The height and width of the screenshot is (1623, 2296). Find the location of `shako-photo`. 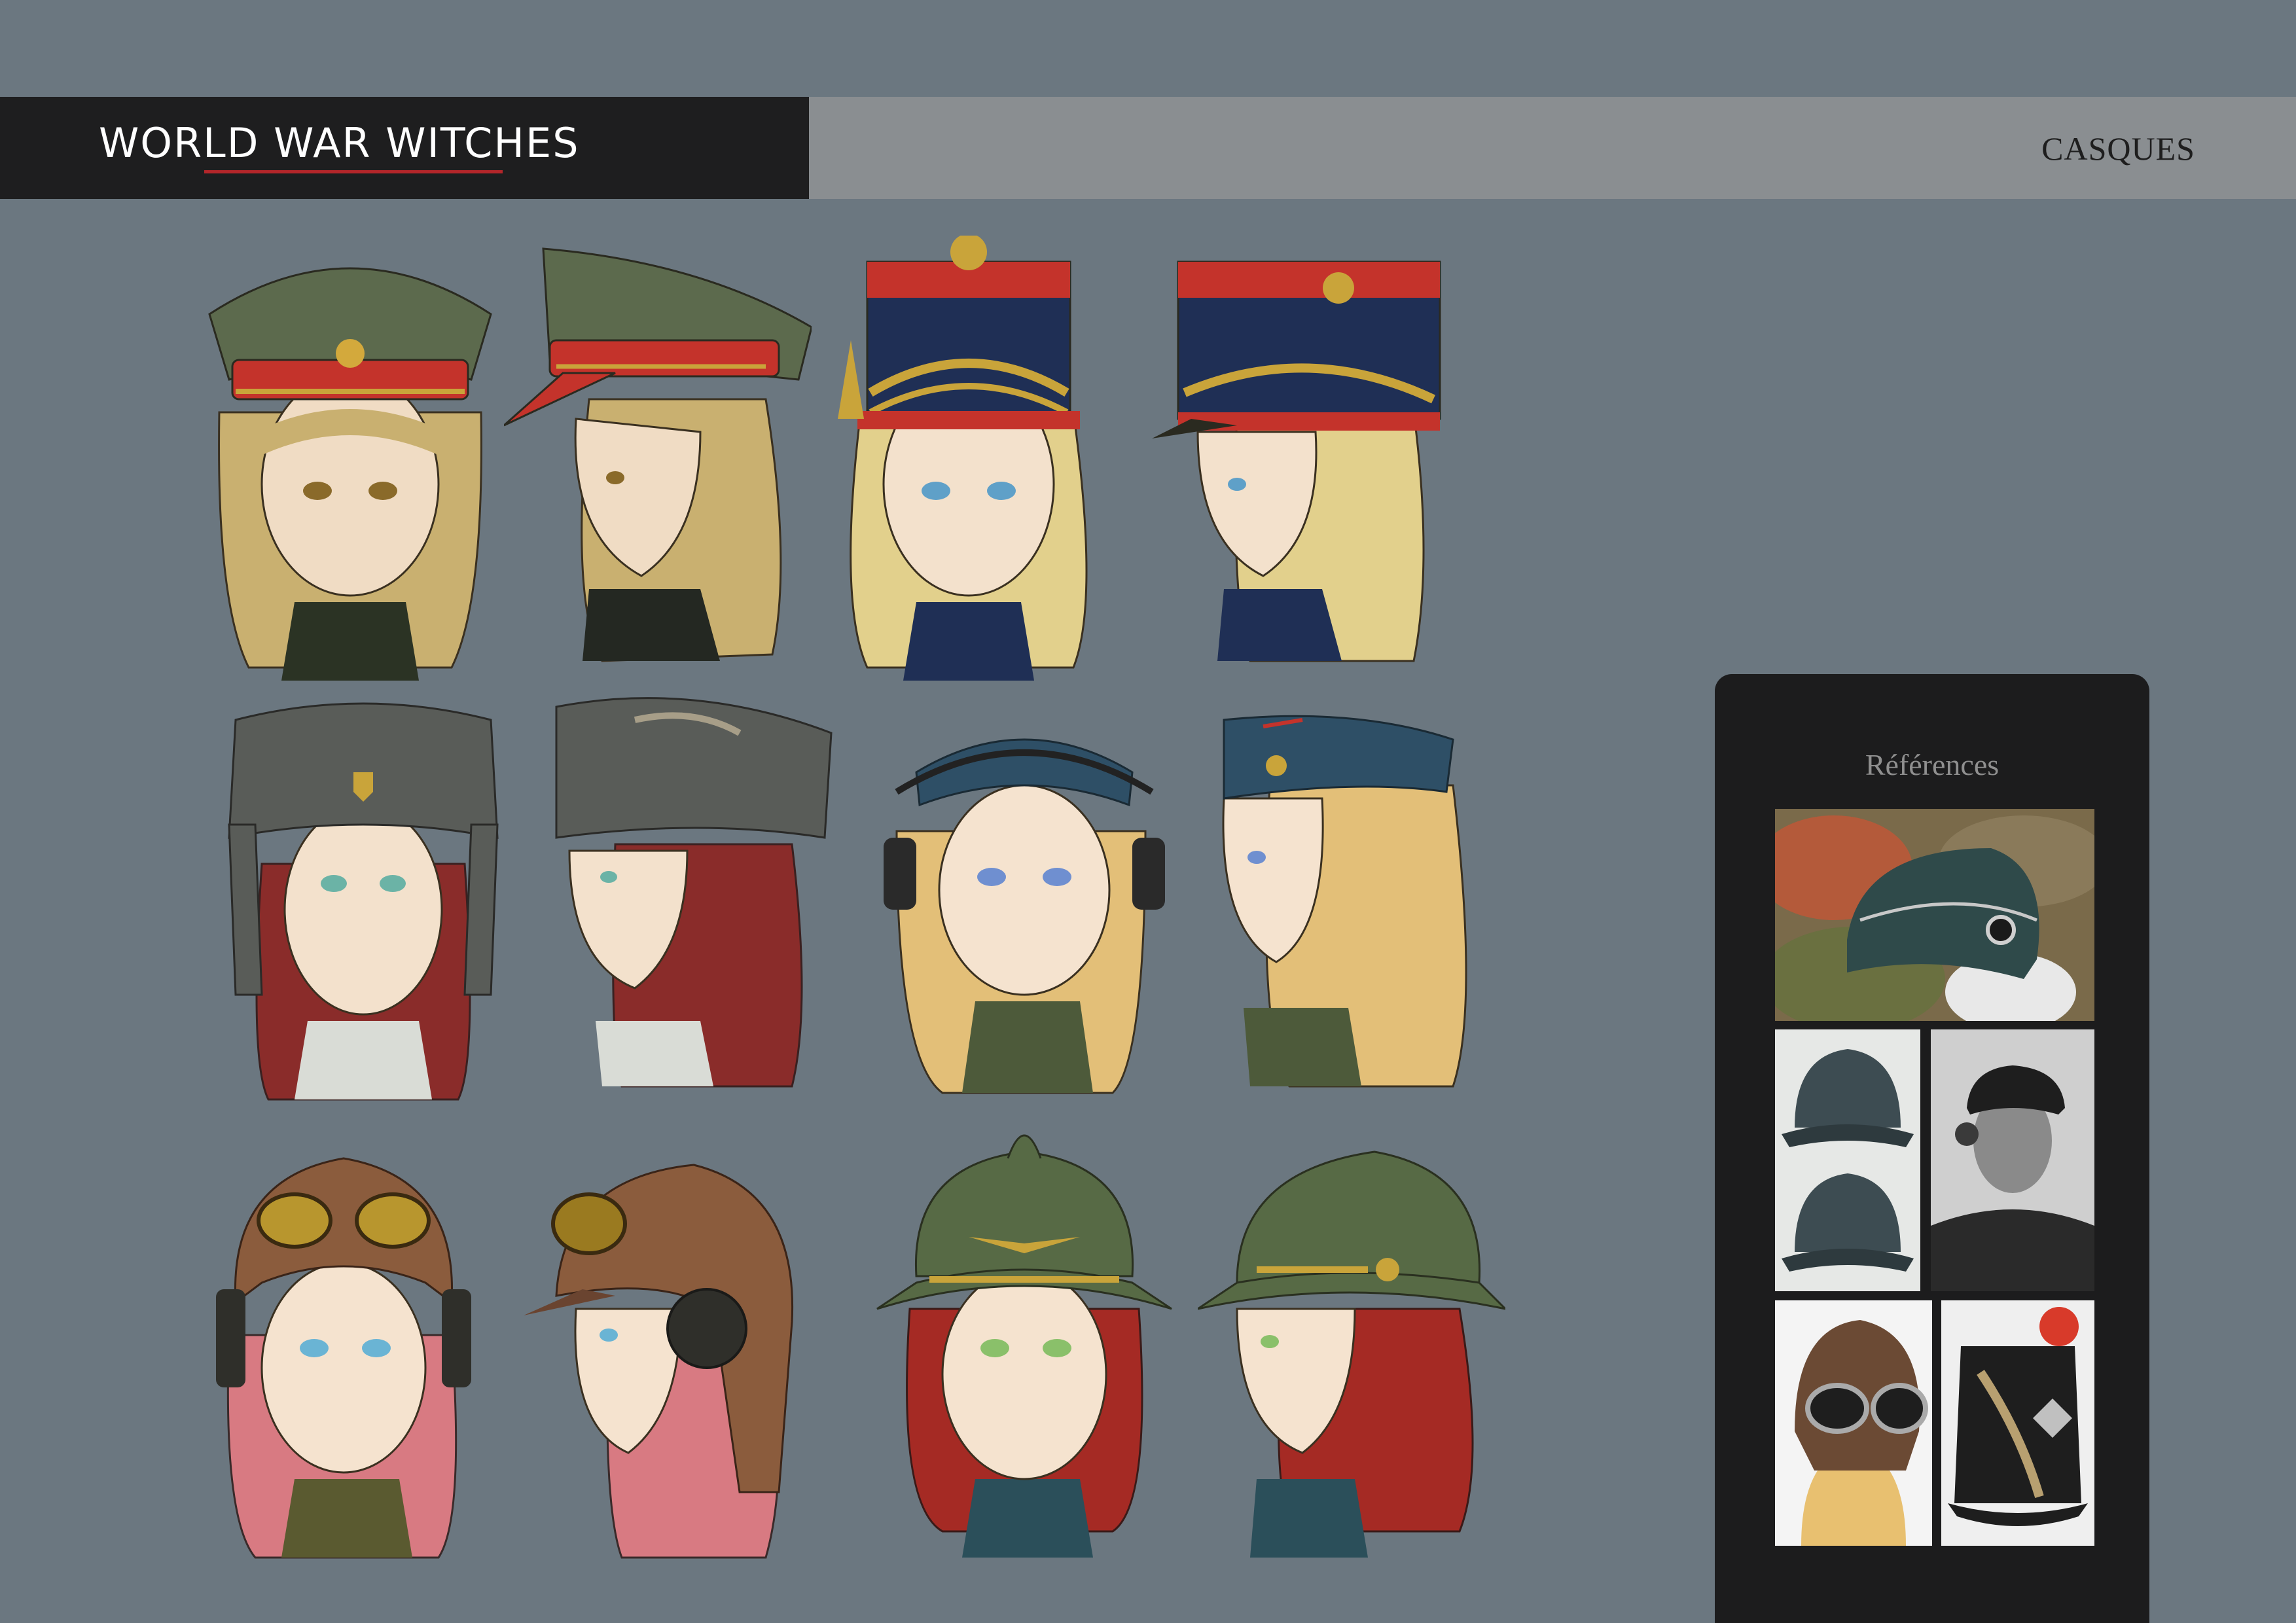

shako-photo is located at coordinates (2017, 1423).